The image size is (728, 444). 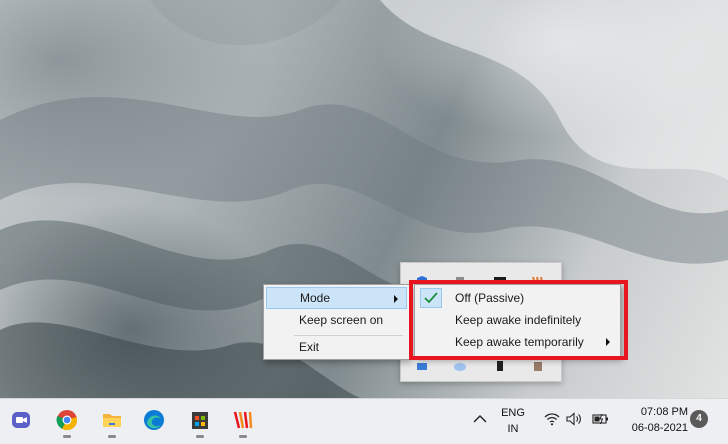 What do you see at coordinates (575, 419) in the screenshot?
I see `speaker-icon` at bounding box center [575, 419].